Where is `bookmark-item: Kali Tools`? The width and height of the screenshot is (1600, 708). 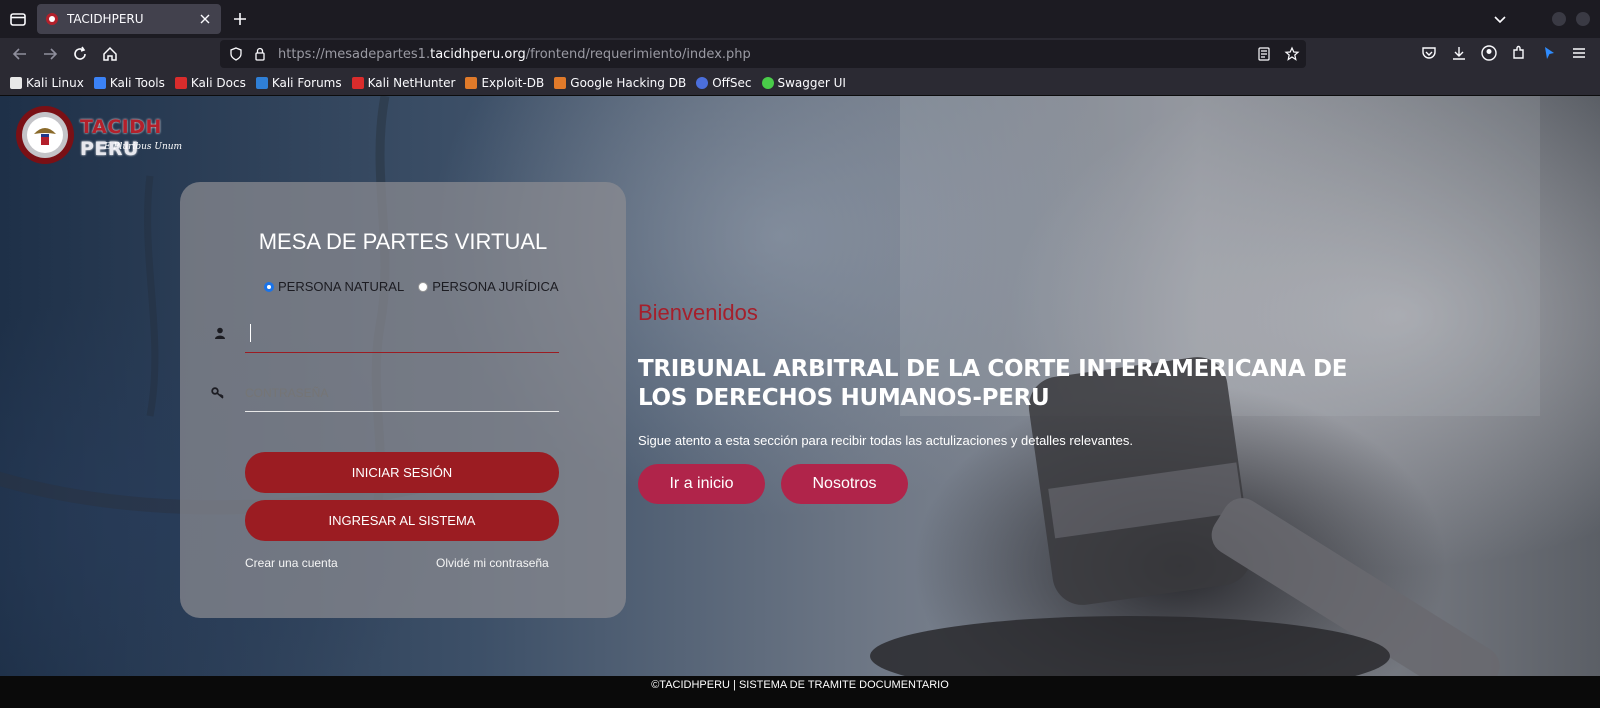
bookmark-item: Kali Tools is located at coordinates (129, 83).